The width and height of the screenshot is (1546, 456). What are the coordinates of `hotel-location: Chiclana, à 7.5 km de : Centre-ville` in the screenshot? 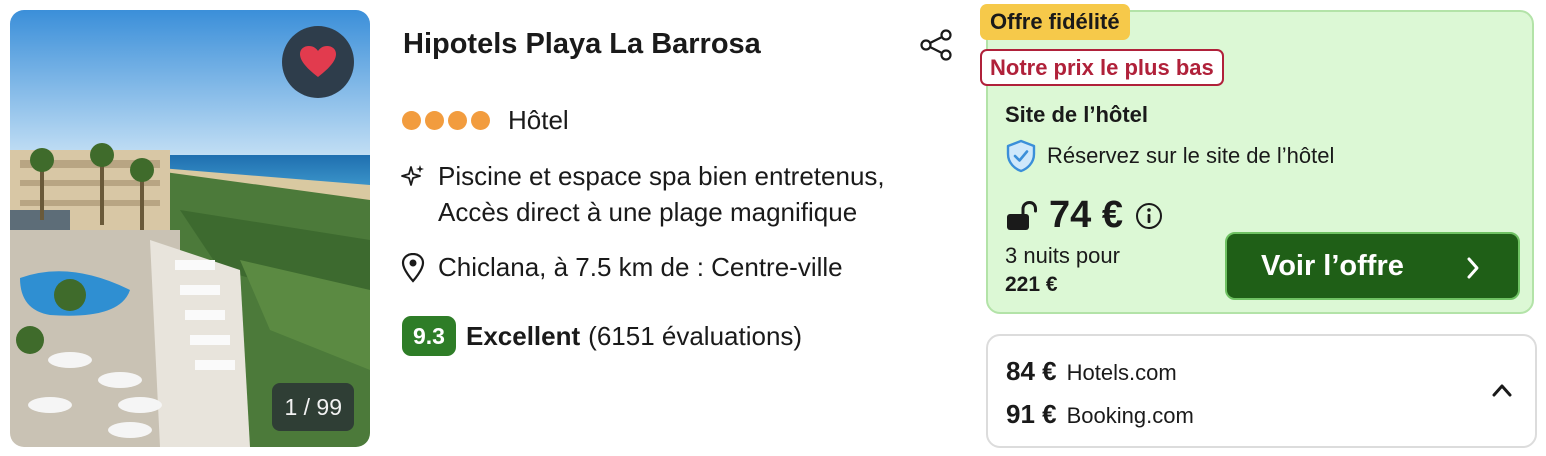 It's located at (621, 267).